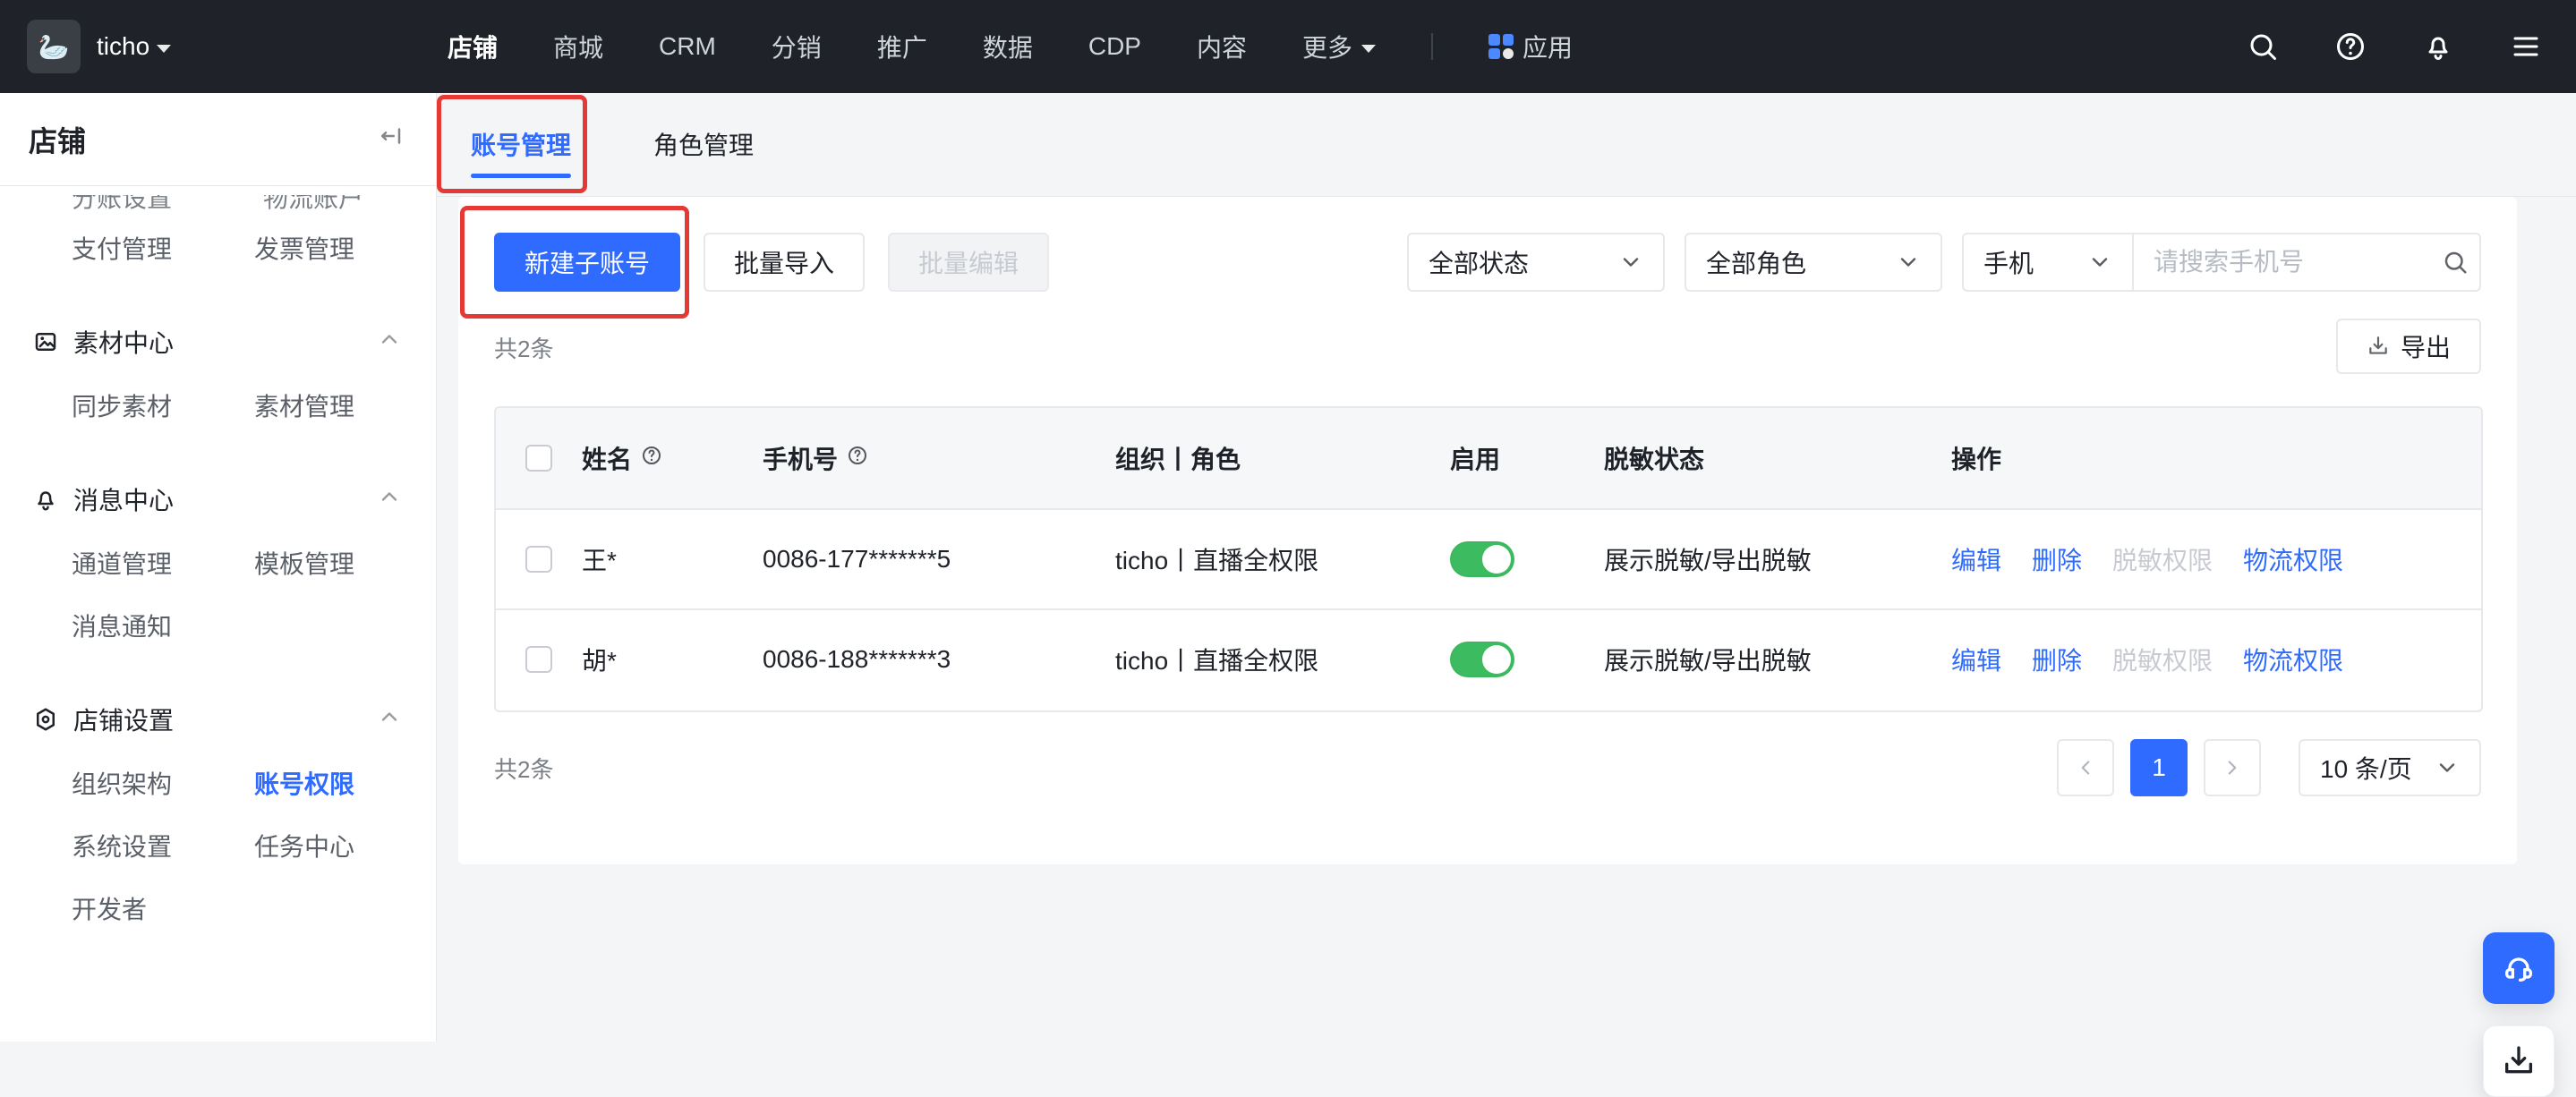  I want to click on nav-item-distribution: 分销, so click(797, 46).